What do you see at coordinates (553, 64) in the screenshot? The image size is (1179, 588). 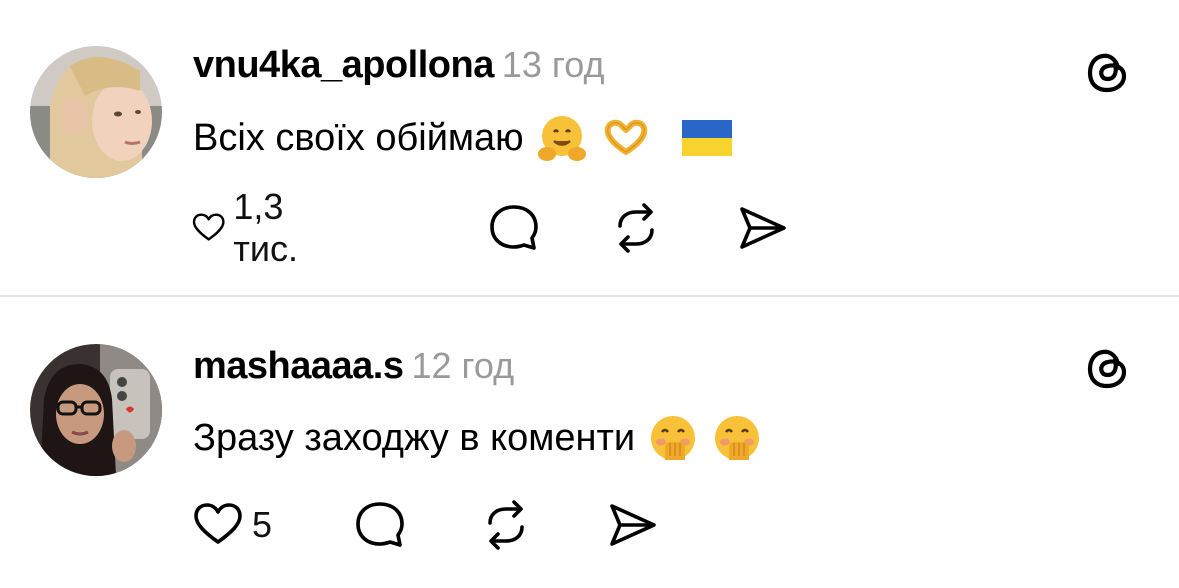 I see `timestamp: 13 год` at bounding box center [553, 64].